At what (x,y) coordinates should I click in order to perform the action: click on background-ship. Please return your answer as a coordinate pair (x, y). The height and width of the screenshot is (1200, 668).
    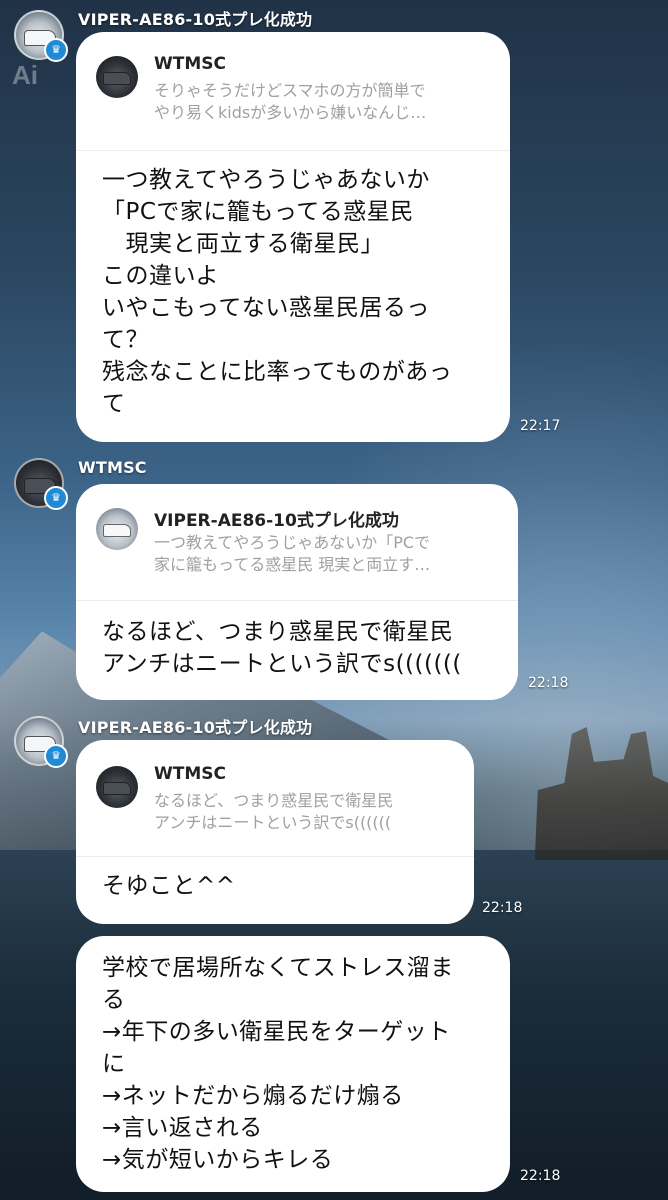
    Looking at the image, I should click on (601, 793).